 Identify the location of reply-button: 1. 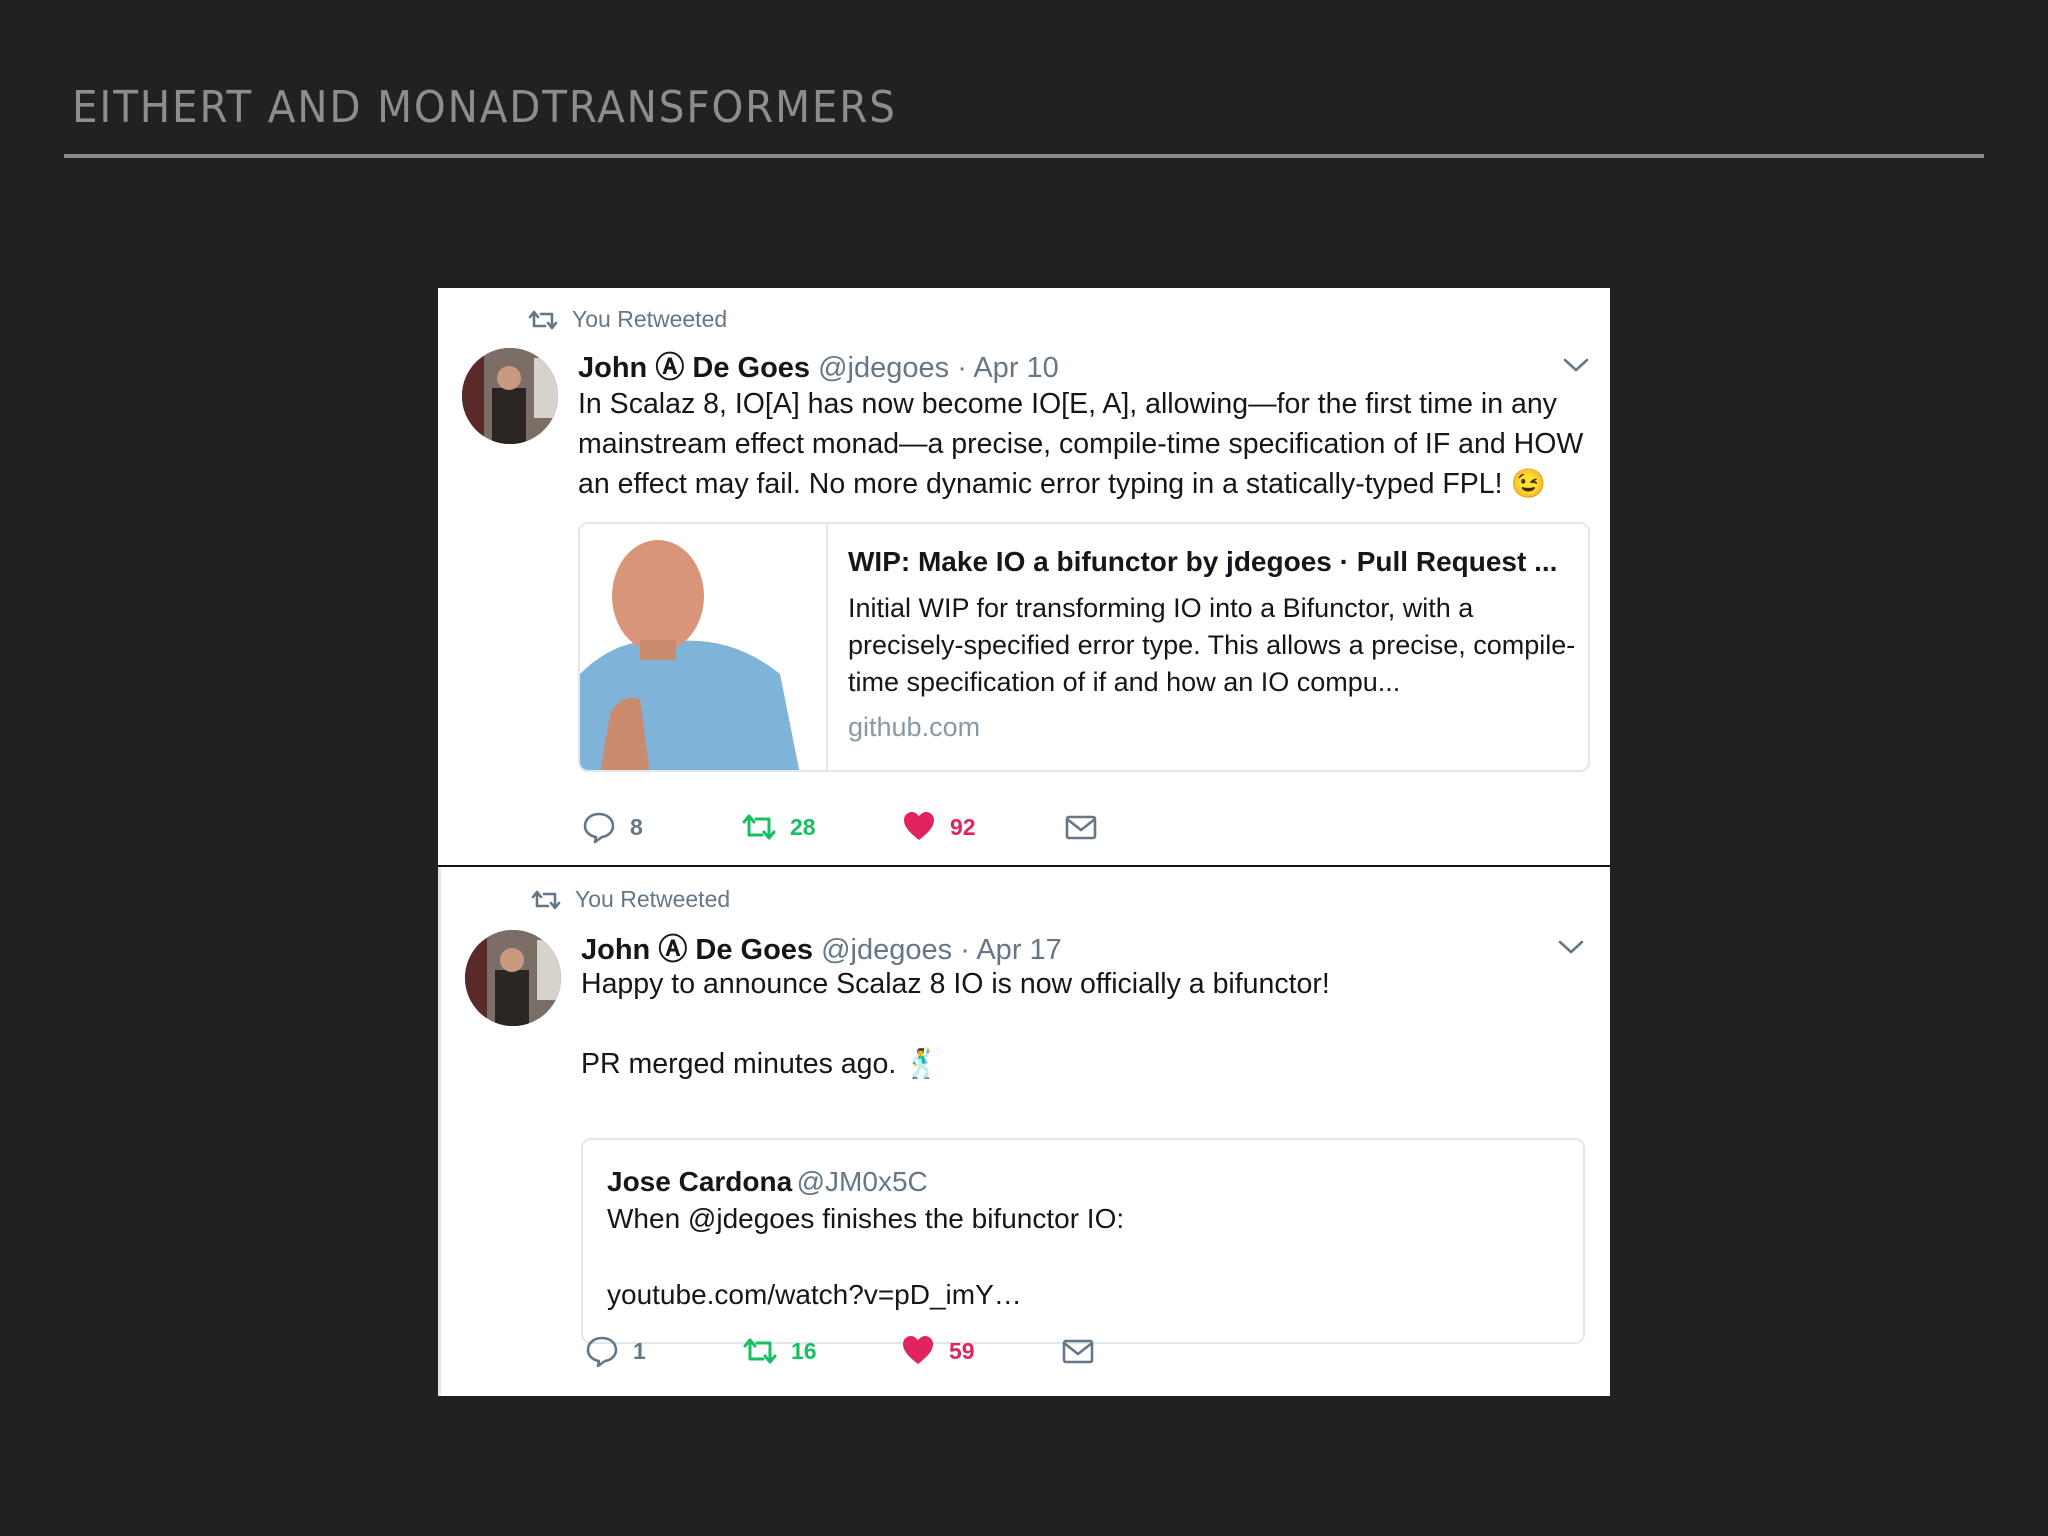
(615, 1351).